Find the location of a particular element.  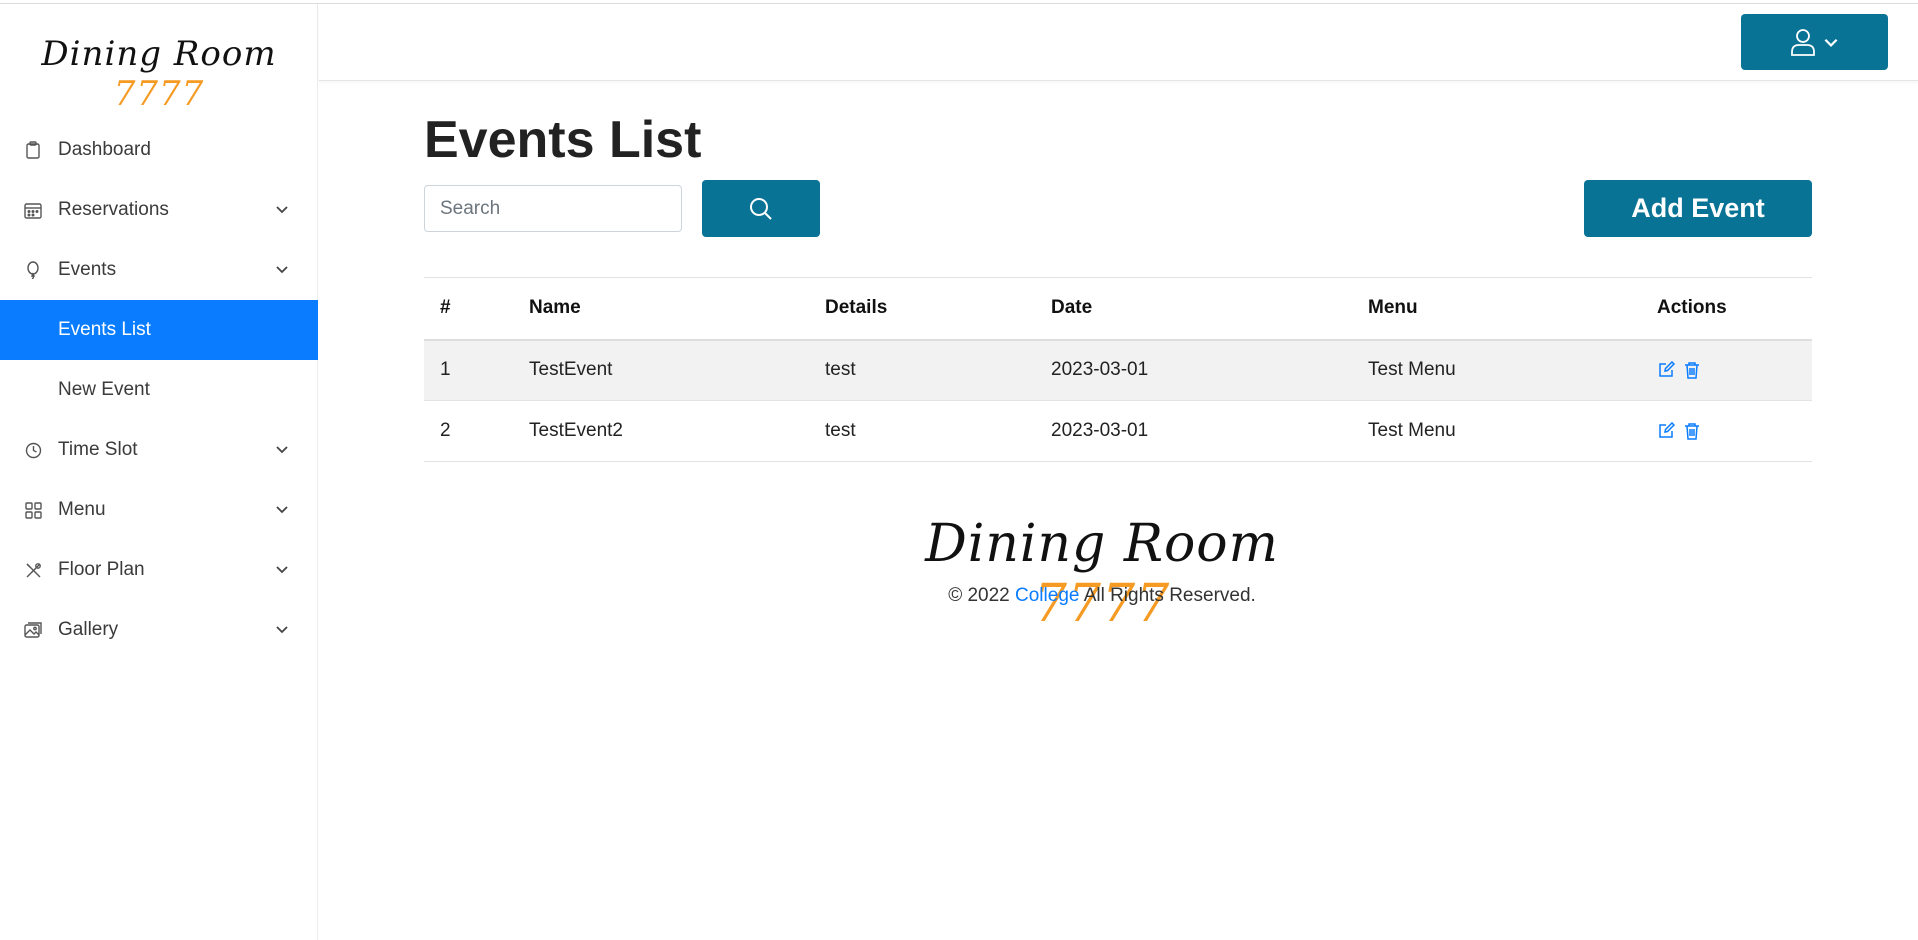

user-icon is located at coordinates (1802, 42).